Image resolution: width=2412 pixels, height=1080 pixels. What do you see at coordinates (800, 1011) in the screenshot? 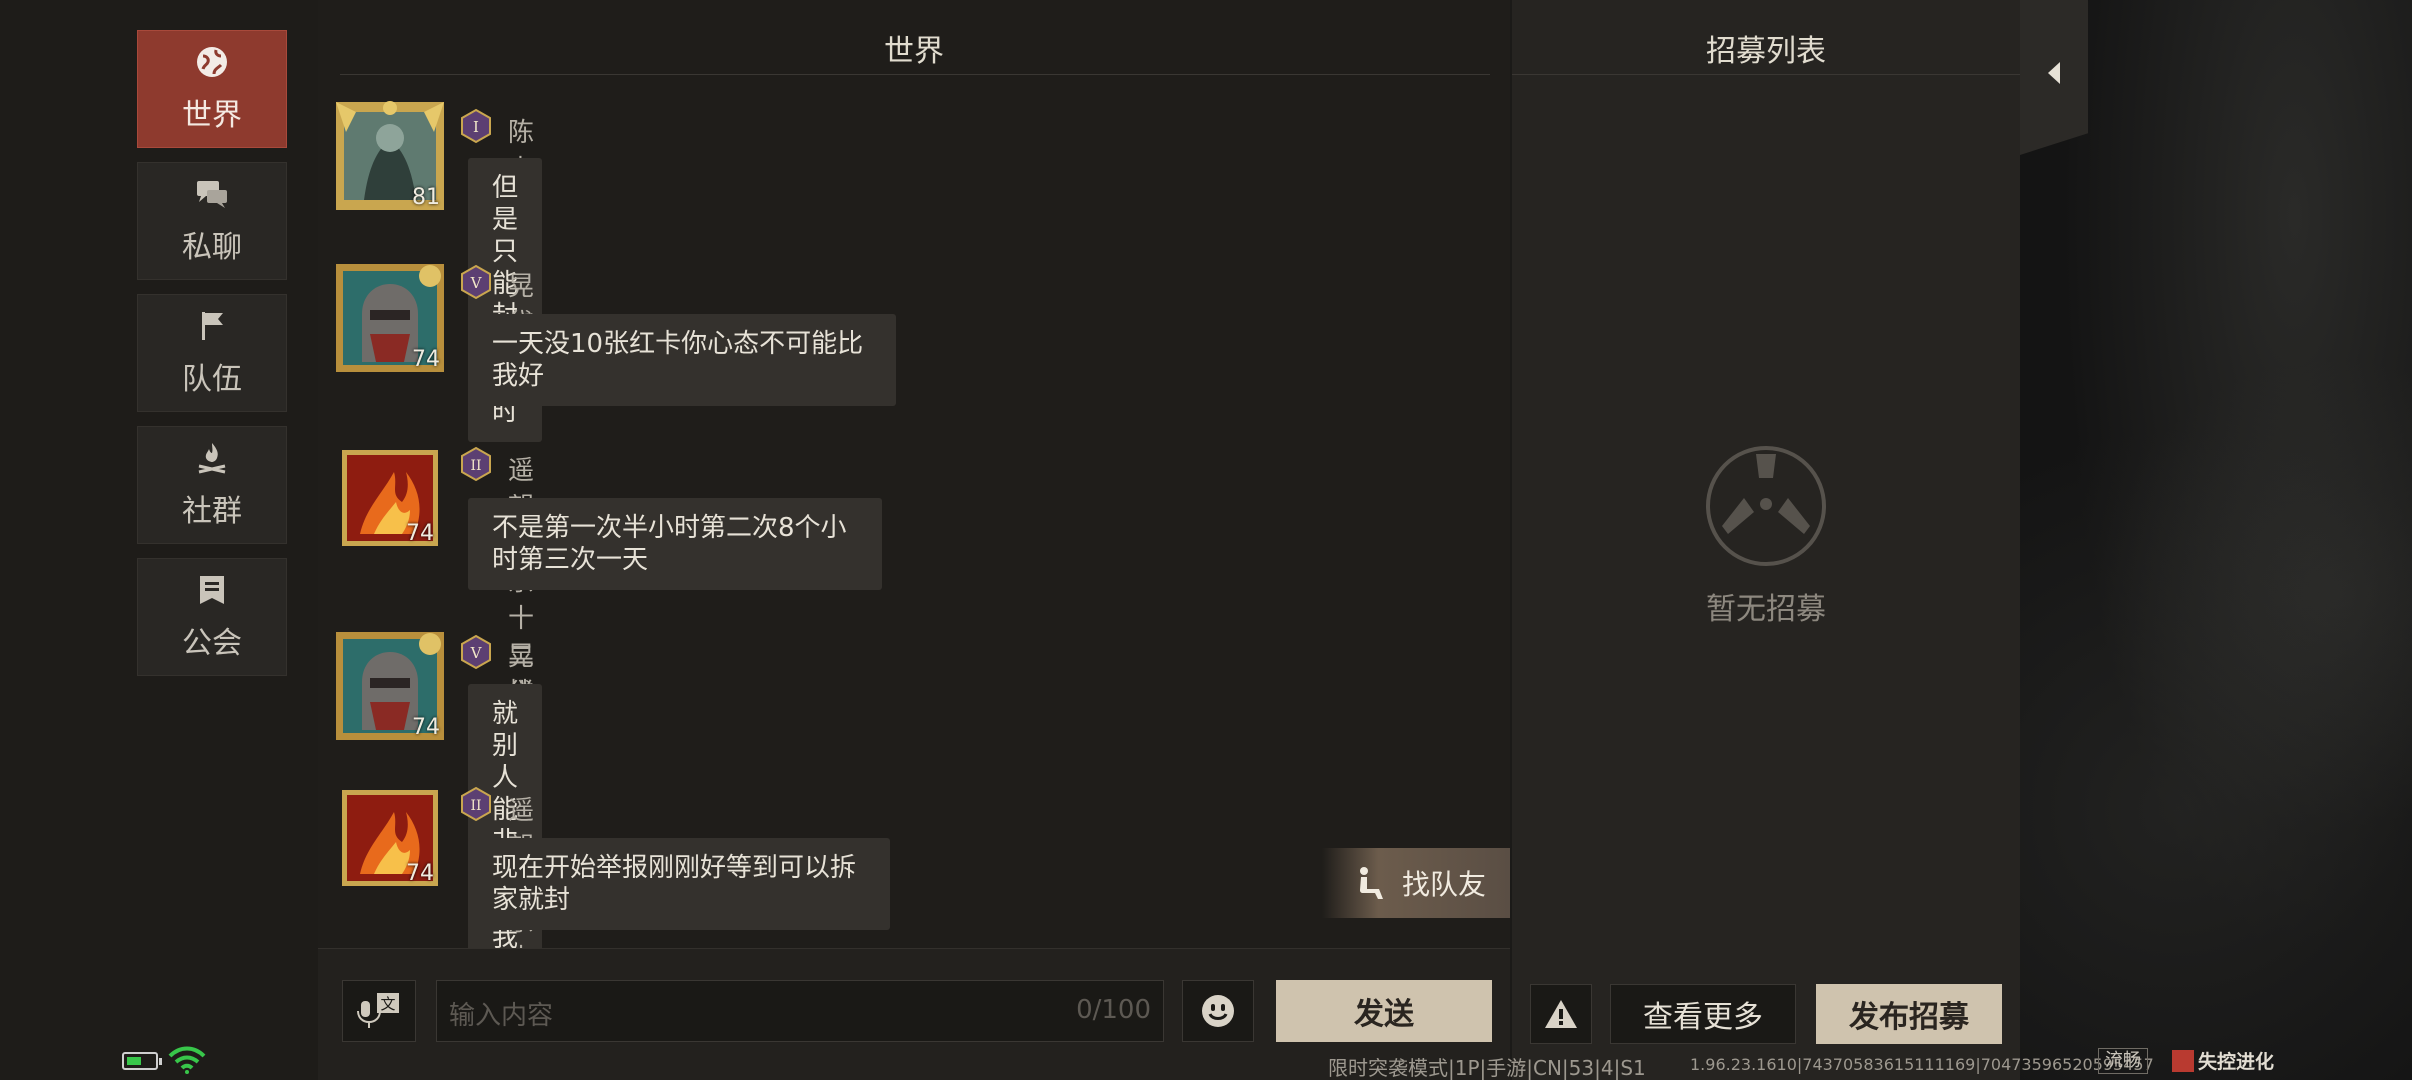
I see `chat-message-input: 输入内容 0/100` at bounding box center [800, 1011].